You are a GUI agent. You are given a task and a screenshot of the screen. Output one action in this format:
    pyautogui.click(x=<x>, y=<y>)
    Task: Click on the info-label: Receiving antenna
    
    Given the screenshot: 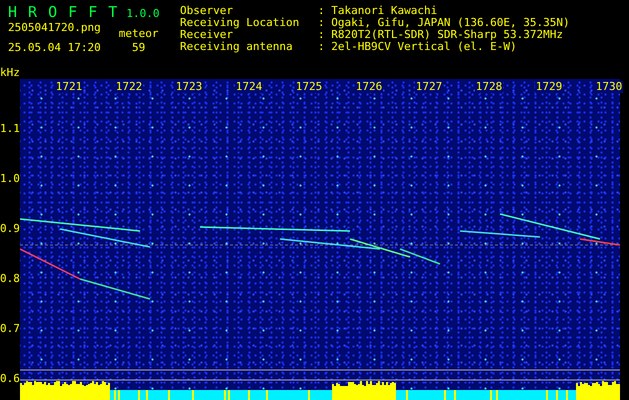 What is the action you would take?
    pyautogui.click(x=237, y=47)
    